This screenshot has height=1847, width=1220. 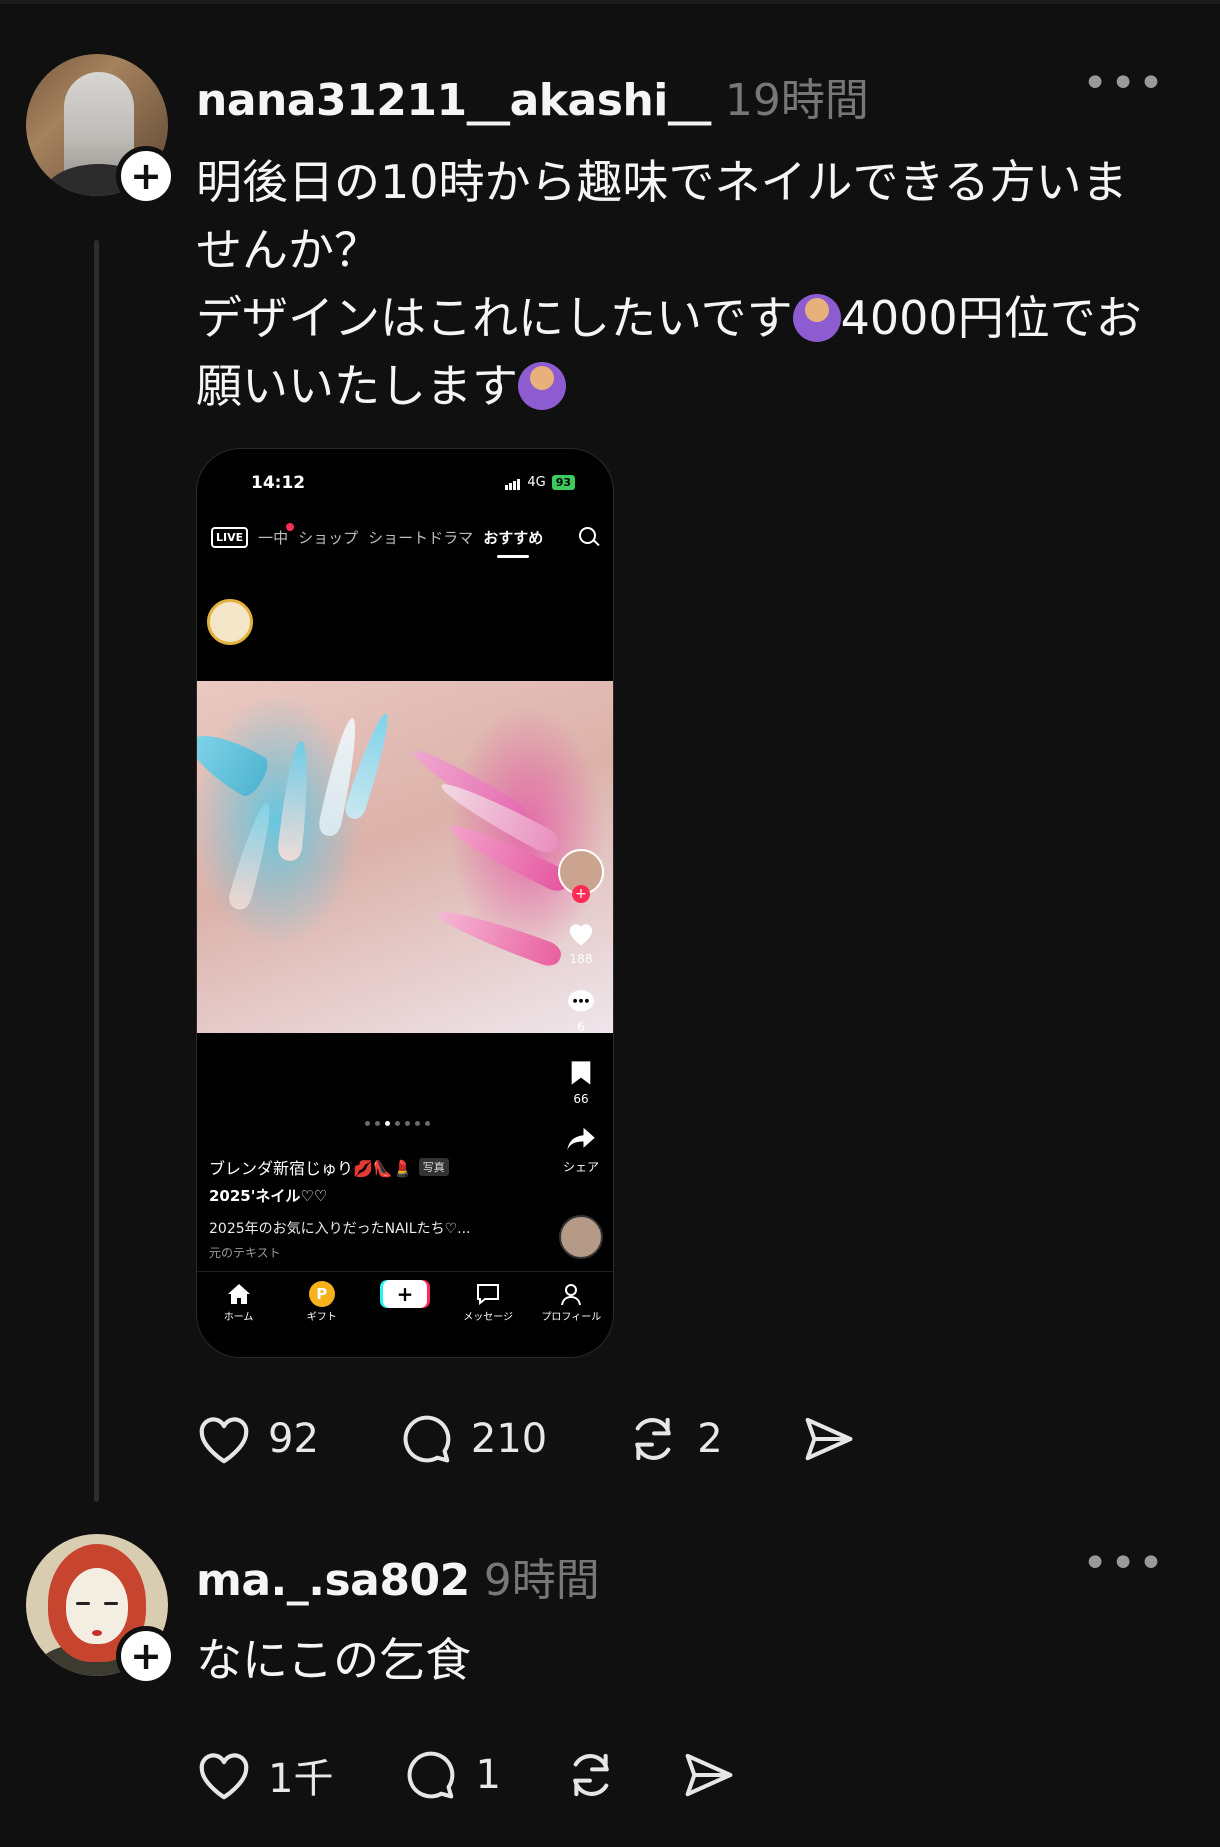 What do you see at coordinates (513, 543) in the screenshot?
I see `phone-tab-active: おすすめ` at bounding box center [513, 543].